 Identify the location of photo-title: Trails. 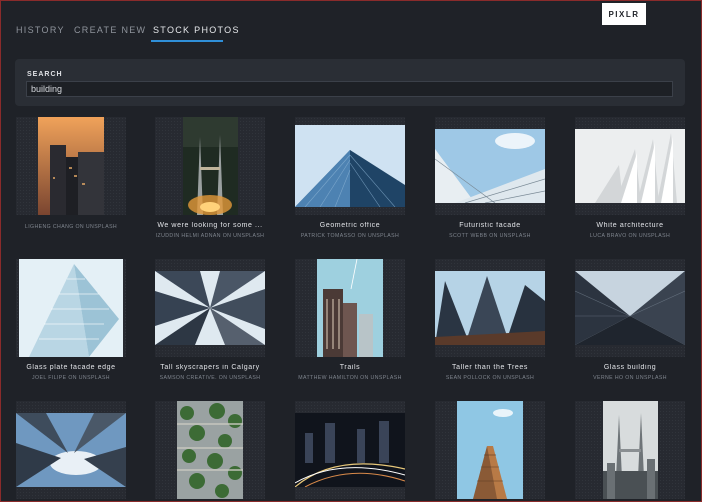
(350, 367).